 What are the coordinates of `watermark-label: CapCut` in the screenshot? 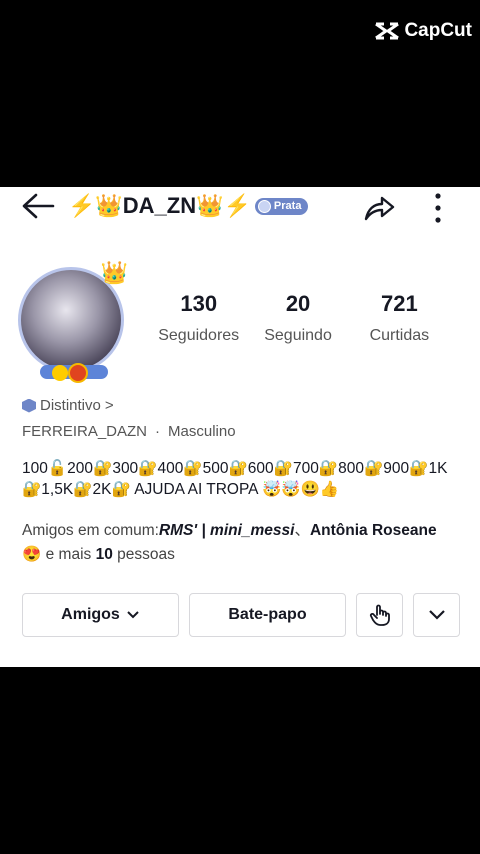 It's located at (438, 30).